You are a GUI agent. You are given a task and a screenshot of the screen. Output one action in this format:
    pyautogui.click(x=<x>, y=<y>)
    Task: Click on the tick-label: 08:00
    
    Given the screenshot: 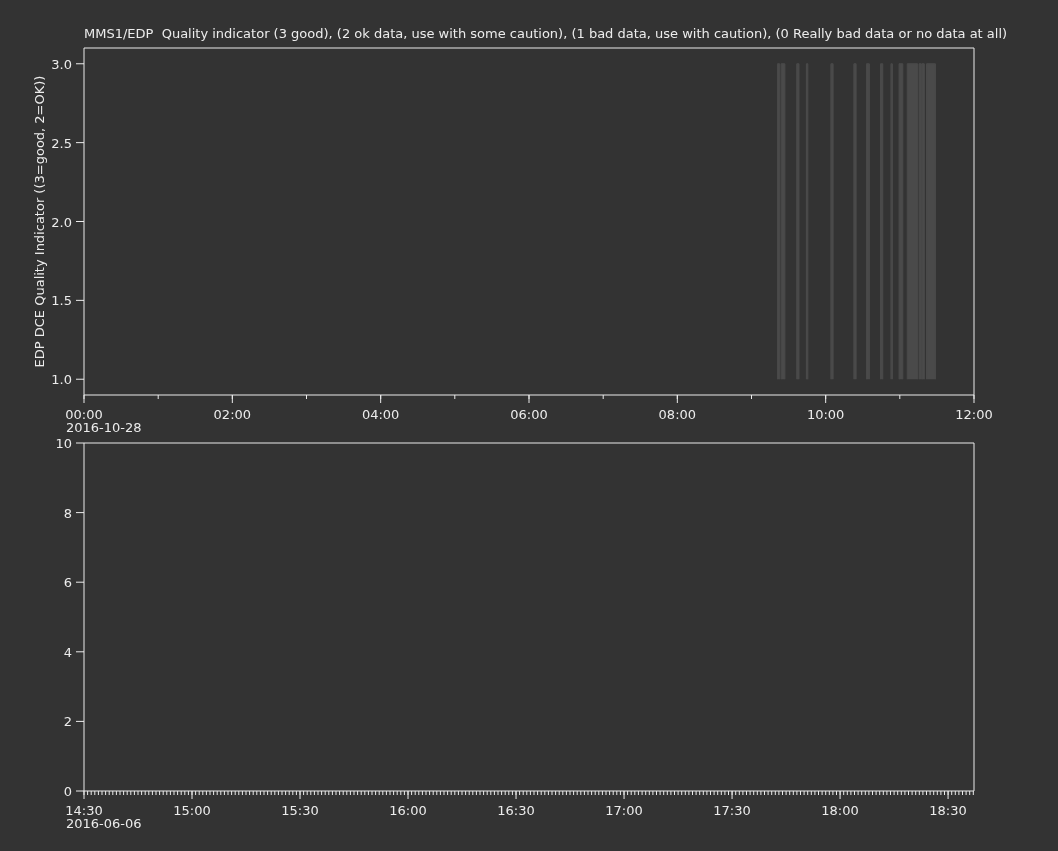 What is the action you would take?
    pyautogui.click(x=677, y=414)
    